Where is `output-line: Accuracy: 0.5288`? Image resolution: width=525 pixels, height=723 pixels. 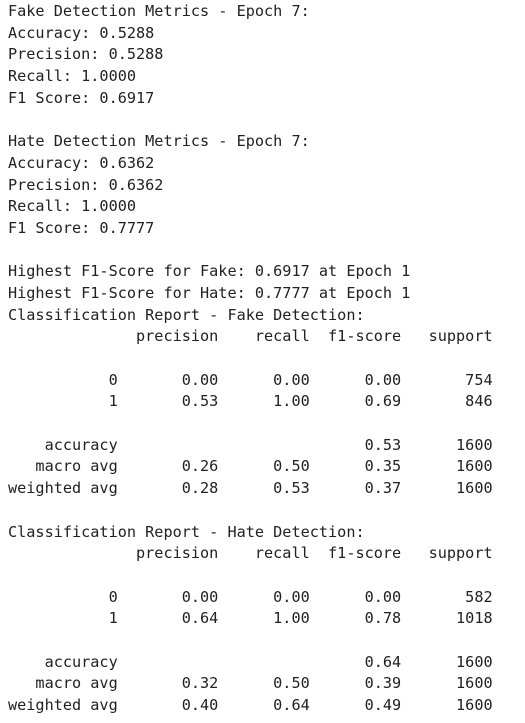
output-line: Accuracy: 0.5288 is located at coordinates (81, 32).